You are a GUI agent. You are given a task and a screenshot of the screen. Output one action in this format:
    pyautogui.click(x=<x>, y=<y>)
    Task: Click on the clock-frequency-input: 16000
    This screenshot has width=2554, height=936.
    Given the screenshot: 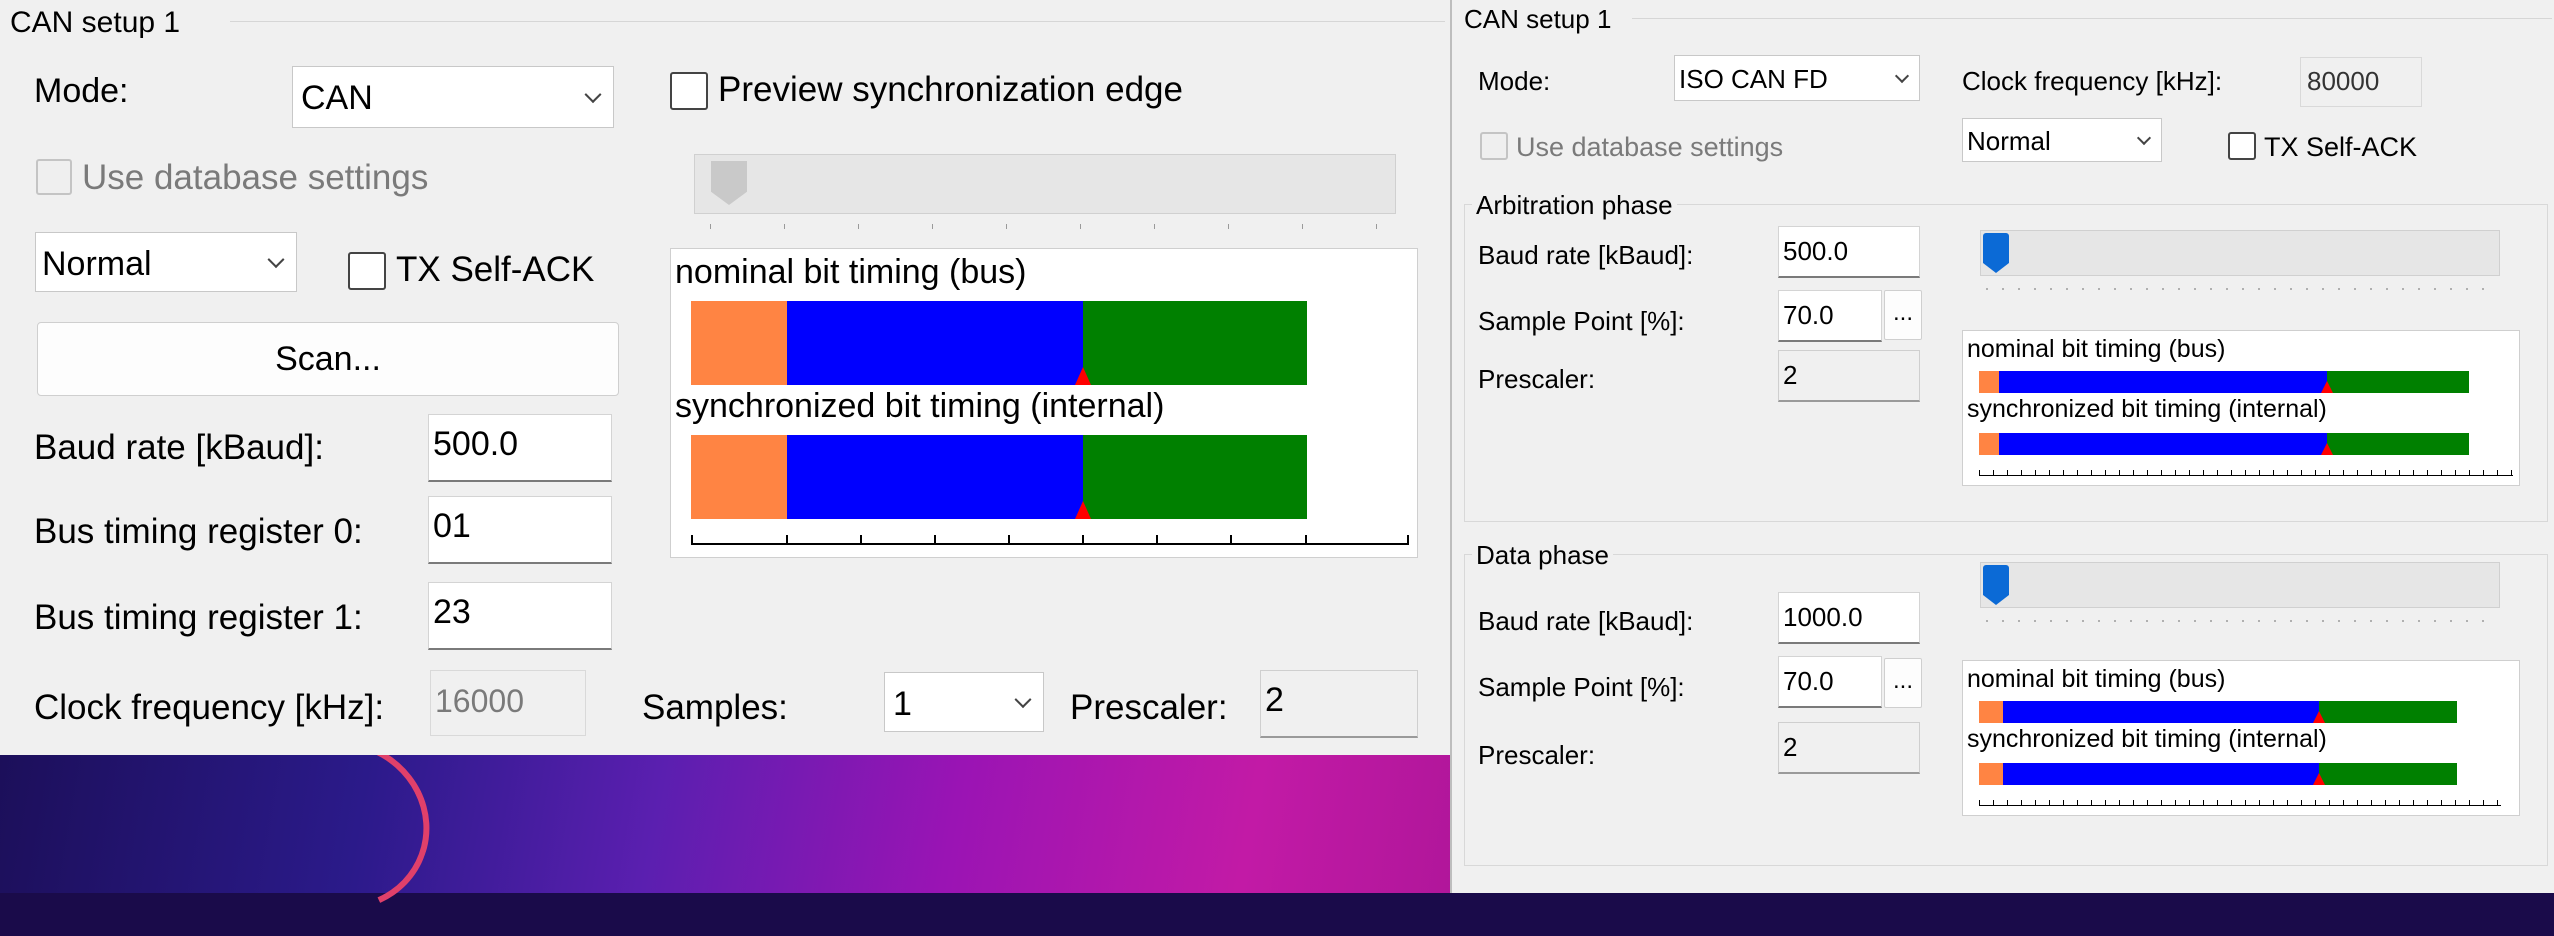 What is the action you would take?
    pyautogui.click(x=508, y=703)
    